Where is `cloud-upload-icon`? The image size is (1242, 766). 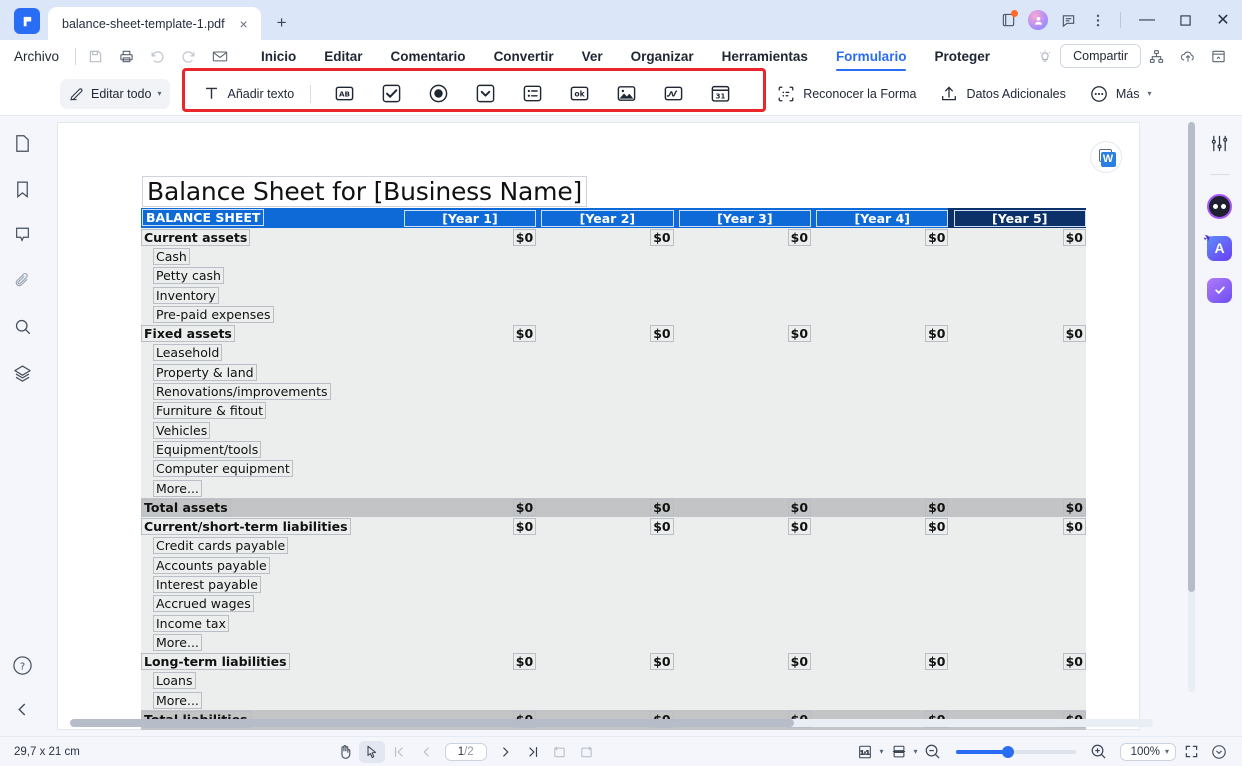 cloud-upload-icon is located at coordinates (1187, 56).